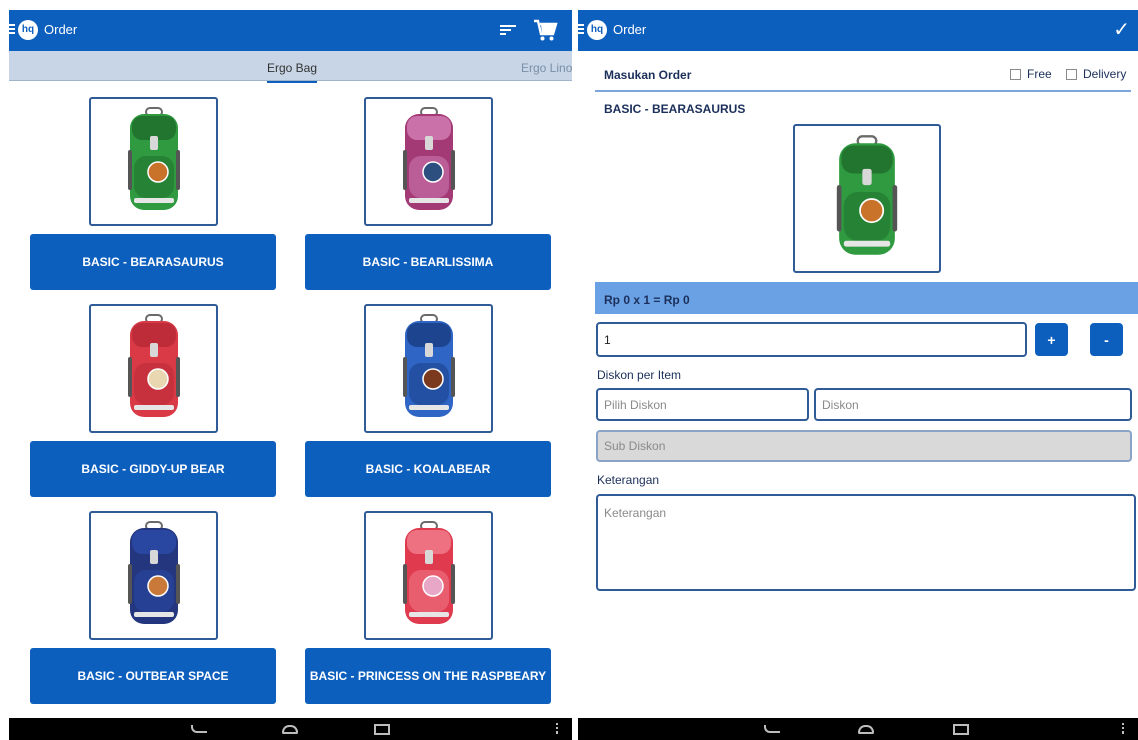 Image resolution: width=1138 pixels, height=740 pixels. I want to click on product-button: BASIC - KOALABEAR, so click(428, 469).